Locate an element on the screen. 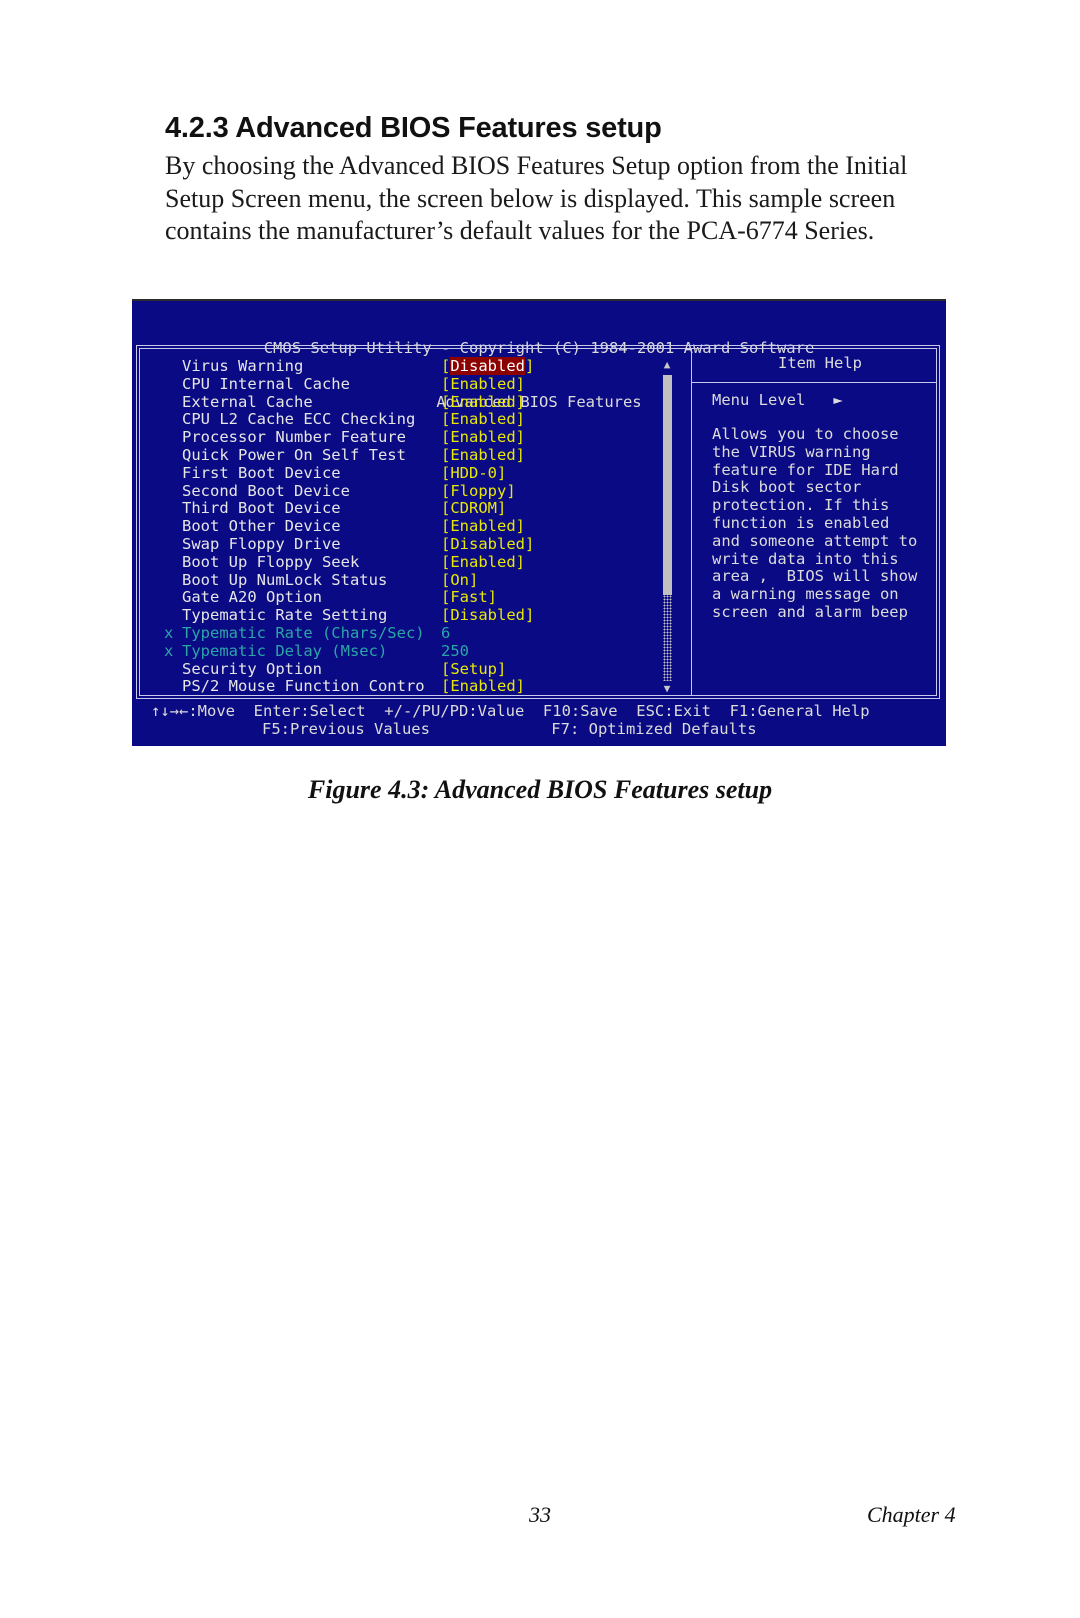 This screenshot has width=1080, height=1618. scroll-track is located at coordinates (667, 638).